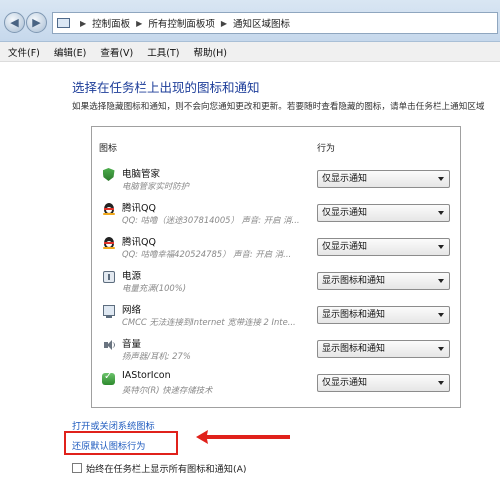  Describe the element at coordinates (63, 23) in the screenshot. I see `computer-icon` at that location.